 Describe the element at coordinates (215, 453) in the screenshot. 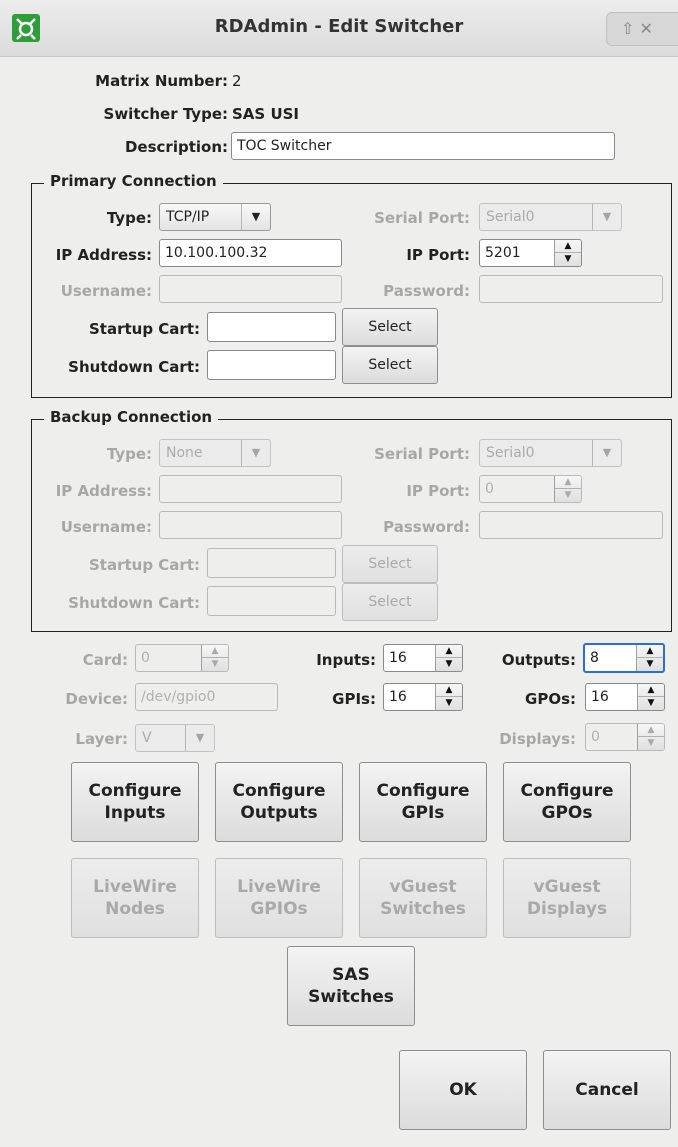

I see `backup-type-select: None ▼` at that location.